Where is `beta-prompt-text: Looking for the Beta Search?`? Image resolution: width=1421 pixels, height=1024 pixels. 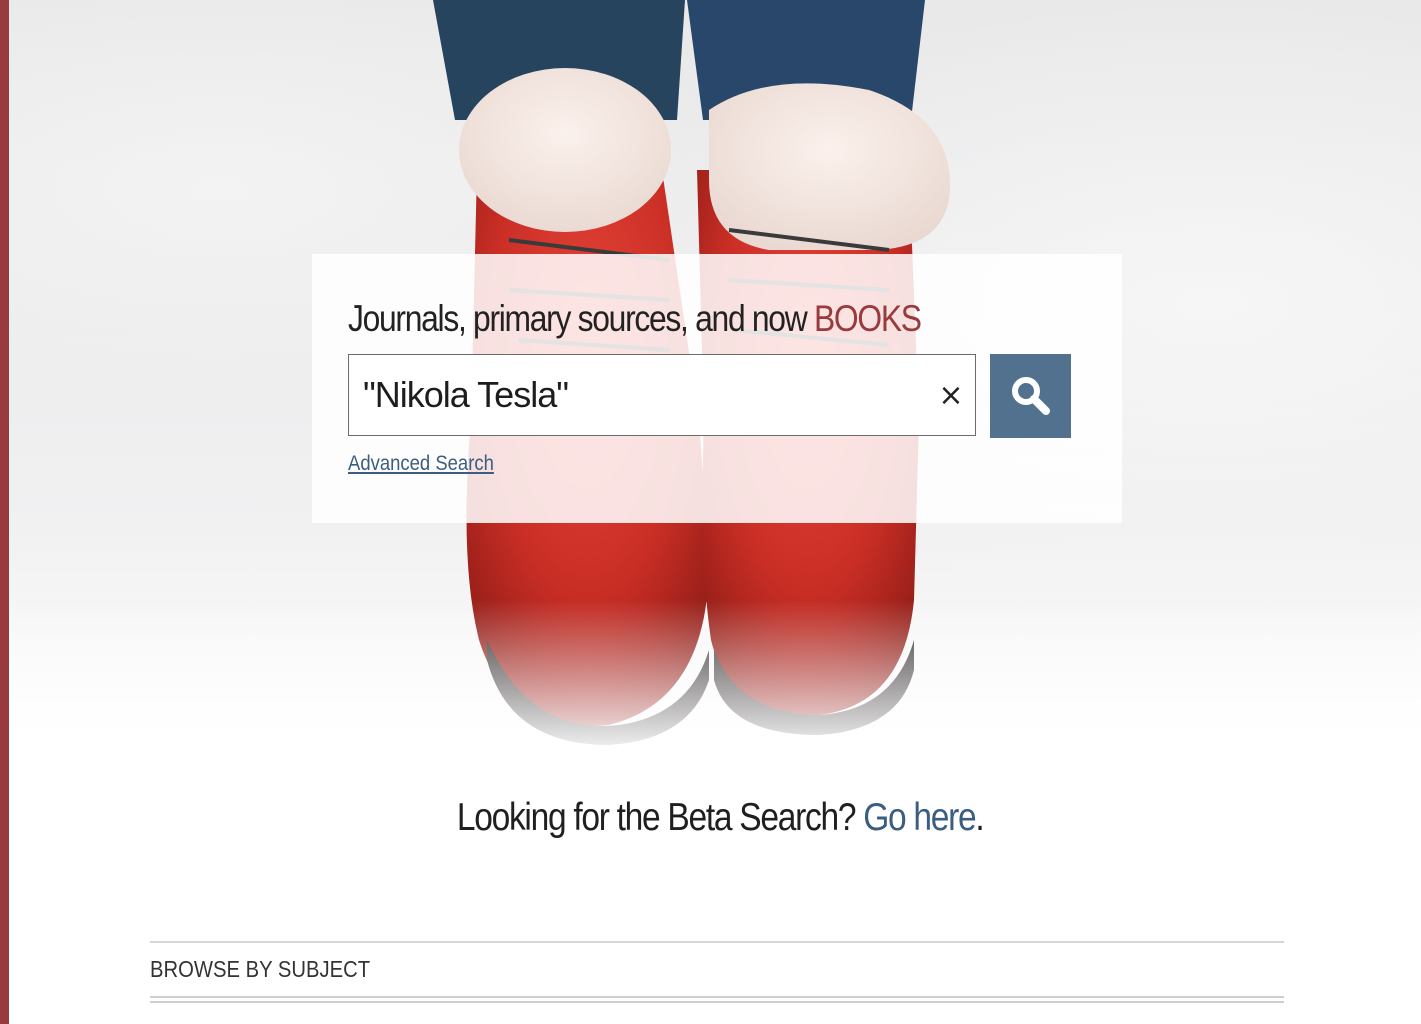
beta-prompt-text: Looking for the Beta Search? is located at coordinates (660, 817).